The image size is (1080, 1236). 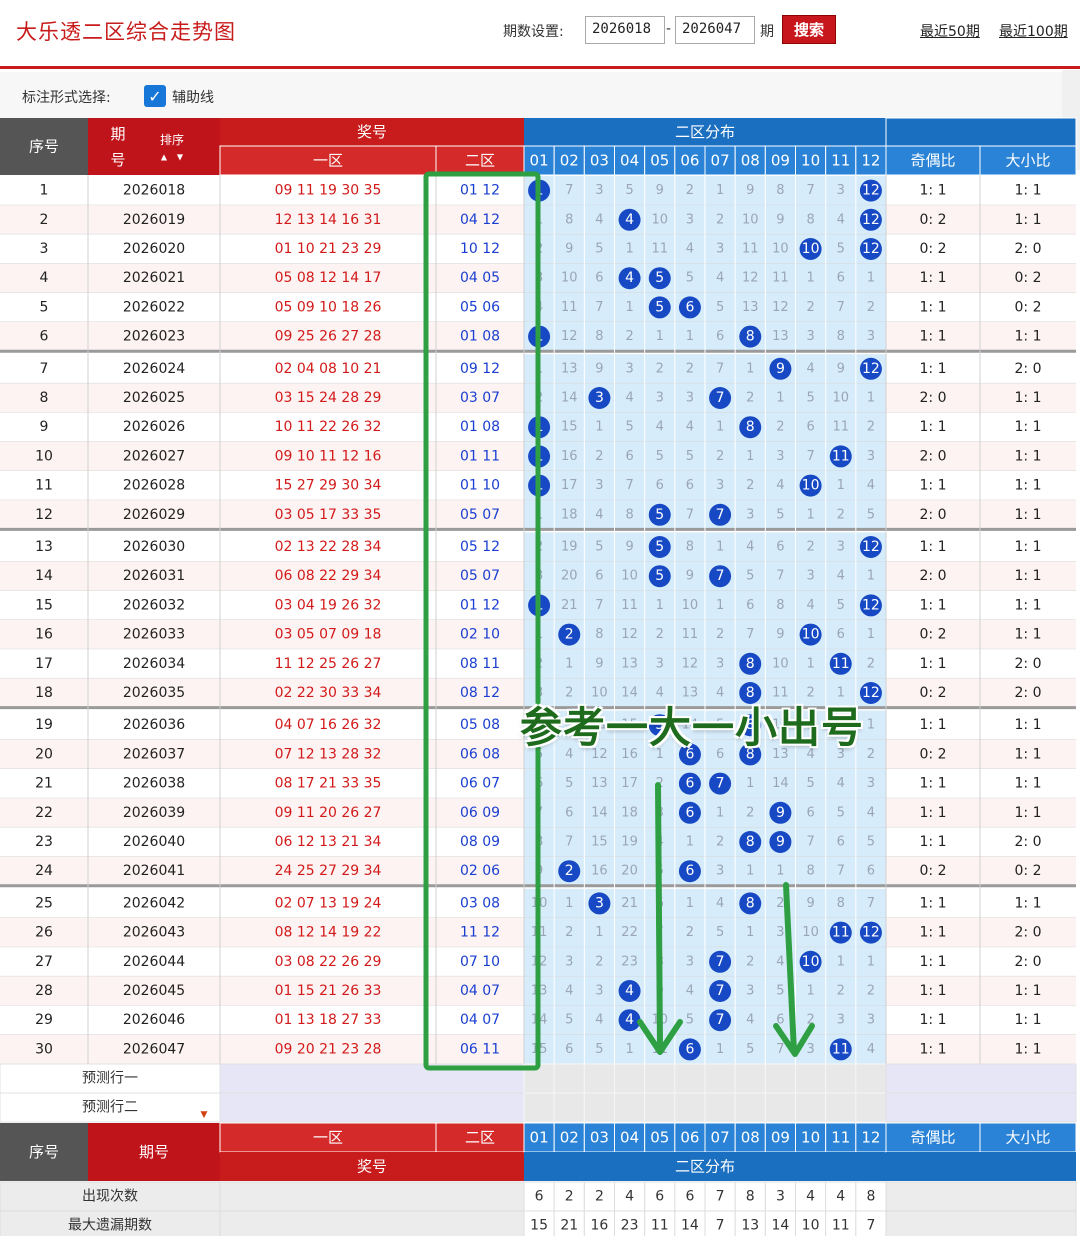 What do you see at coordinates (569, 871) in the screenshot?
I see `hit-number: 2` at bounding box center [569, 871].